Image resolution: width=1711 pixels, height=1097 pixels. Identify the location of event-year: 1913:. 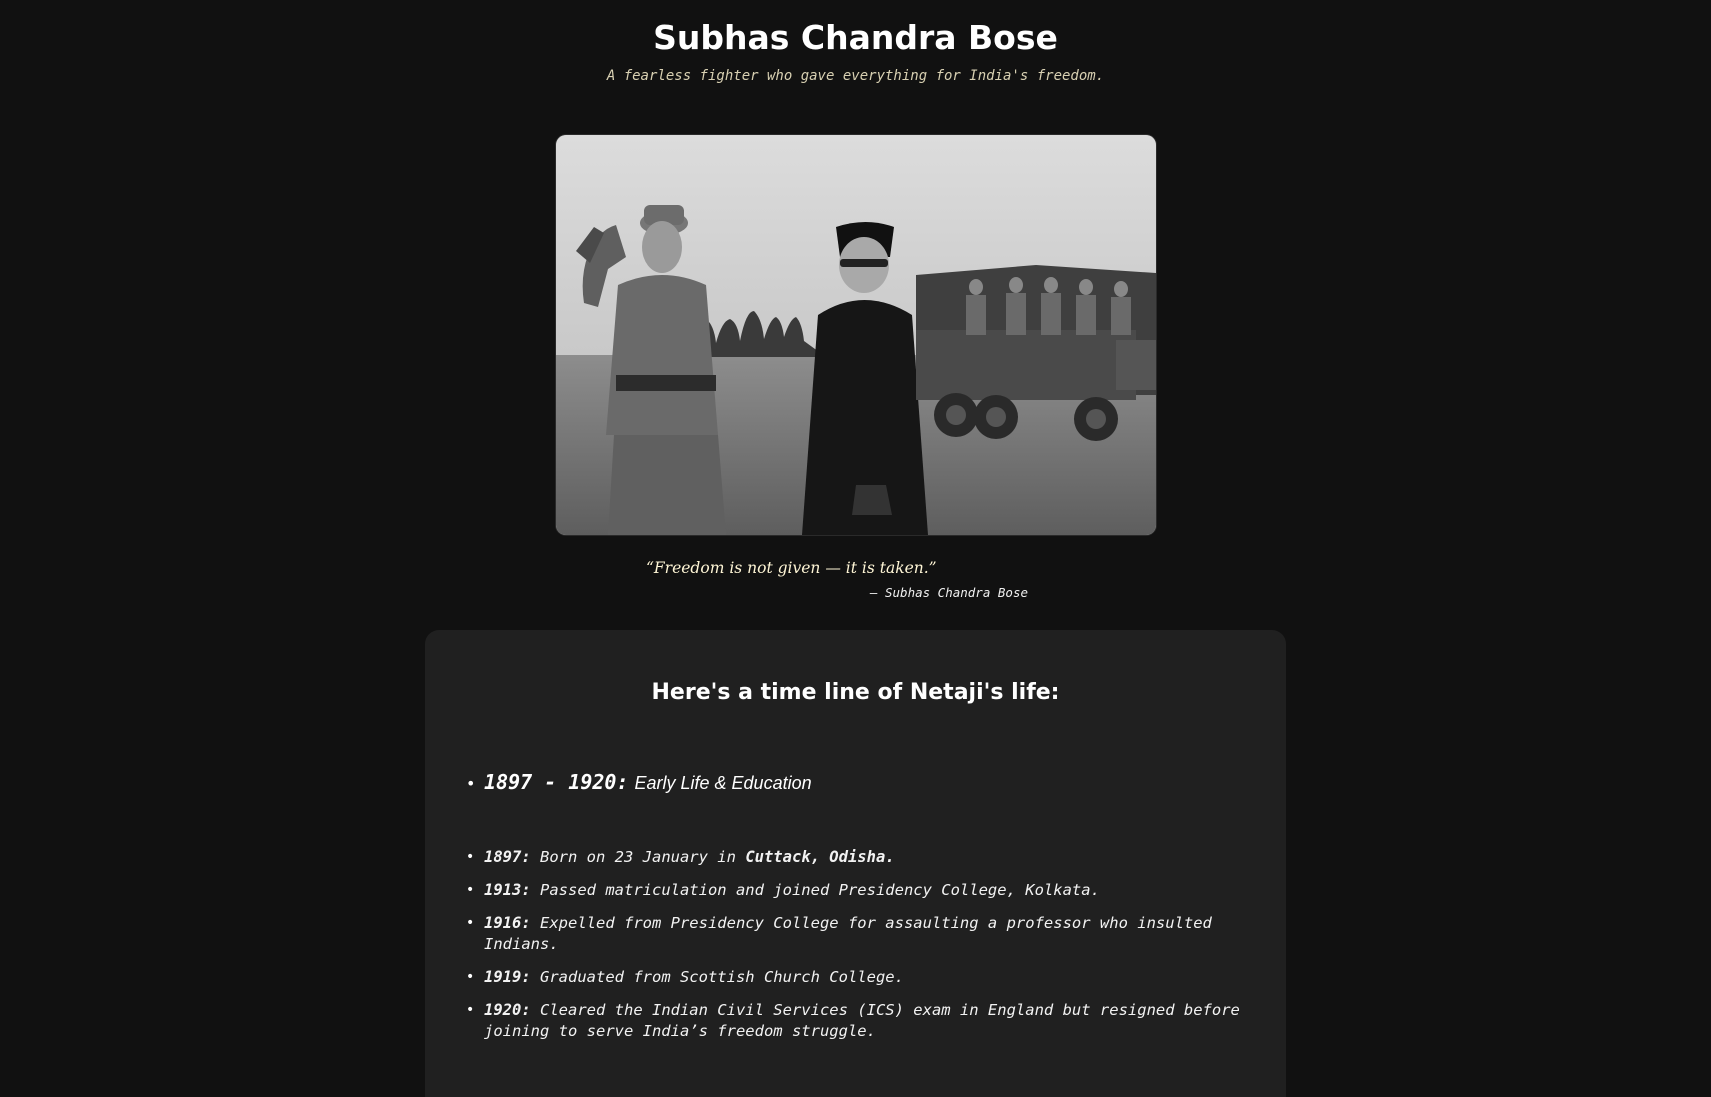
(507, 890).